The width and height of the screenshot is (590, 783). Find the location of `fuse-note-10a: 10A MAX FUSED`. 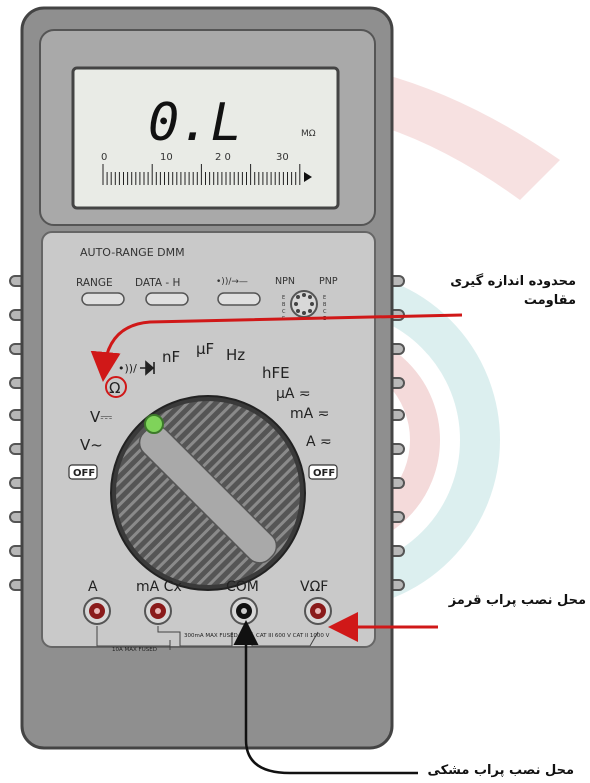

fuse-note-10a: 10A MAX FUSED is located at coordinates (134, 650).